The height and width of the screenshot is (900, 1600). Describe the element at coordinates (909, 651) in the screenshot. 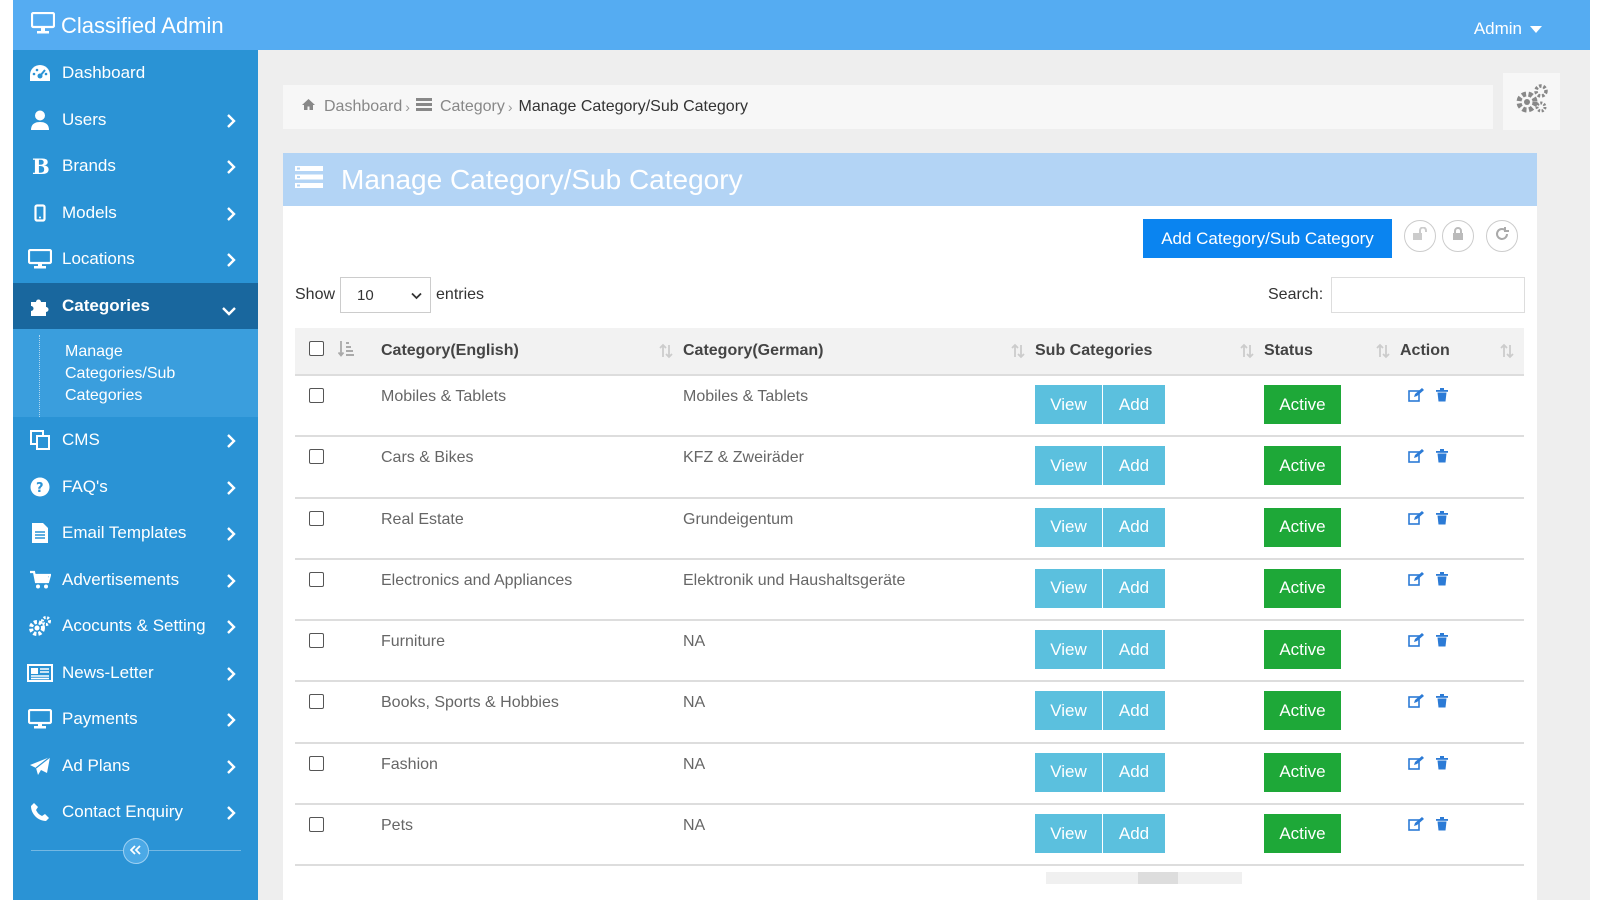

I see `table-row: Furniture NA View Add Active` at that location.